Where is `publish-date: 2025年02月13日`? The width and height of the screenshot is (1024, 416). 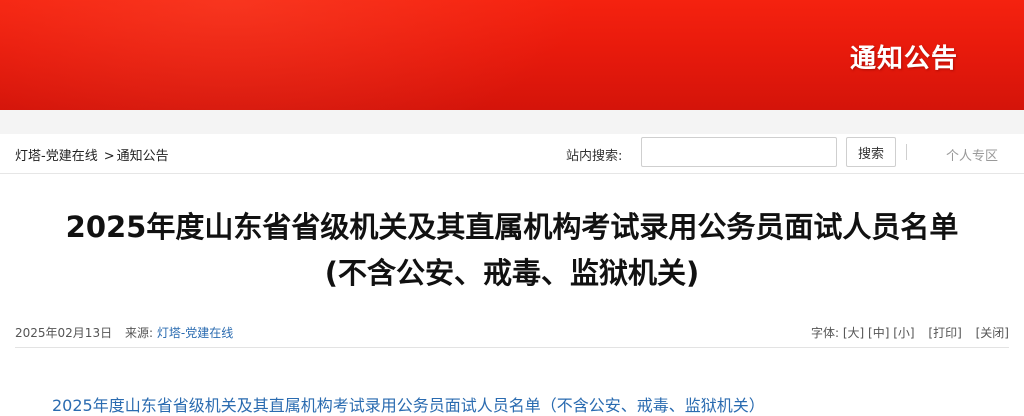 publish-date: 2025年02月13日 is located at coordinates (64, 333).